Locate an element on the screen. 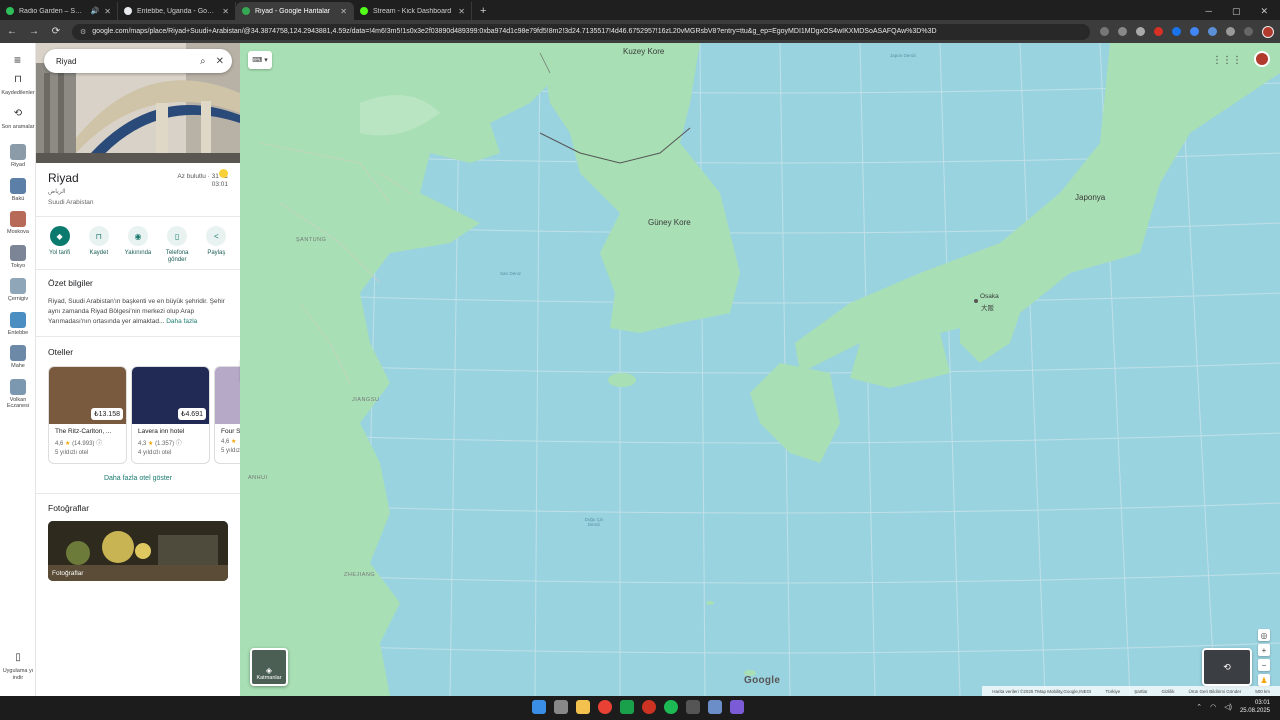 This screenshot has width=1280, height=720. action-yakınında: ◉ Yakınında is located at coordinates (138, 245).